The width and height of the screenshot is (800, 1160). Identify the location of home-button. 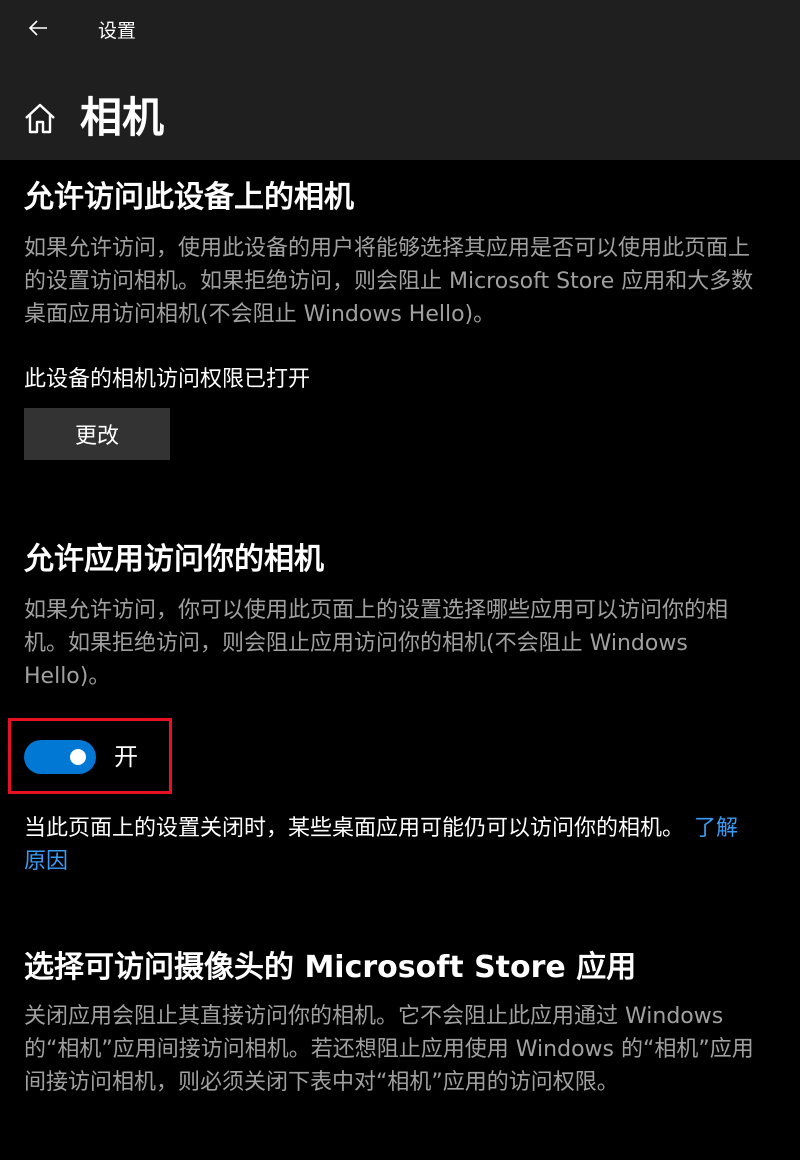
(40, 118).